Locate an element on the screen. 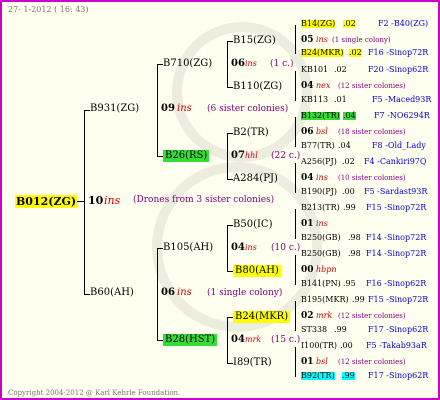  queen-gen4: A256(PJ) is located at coordinates (319, 162).